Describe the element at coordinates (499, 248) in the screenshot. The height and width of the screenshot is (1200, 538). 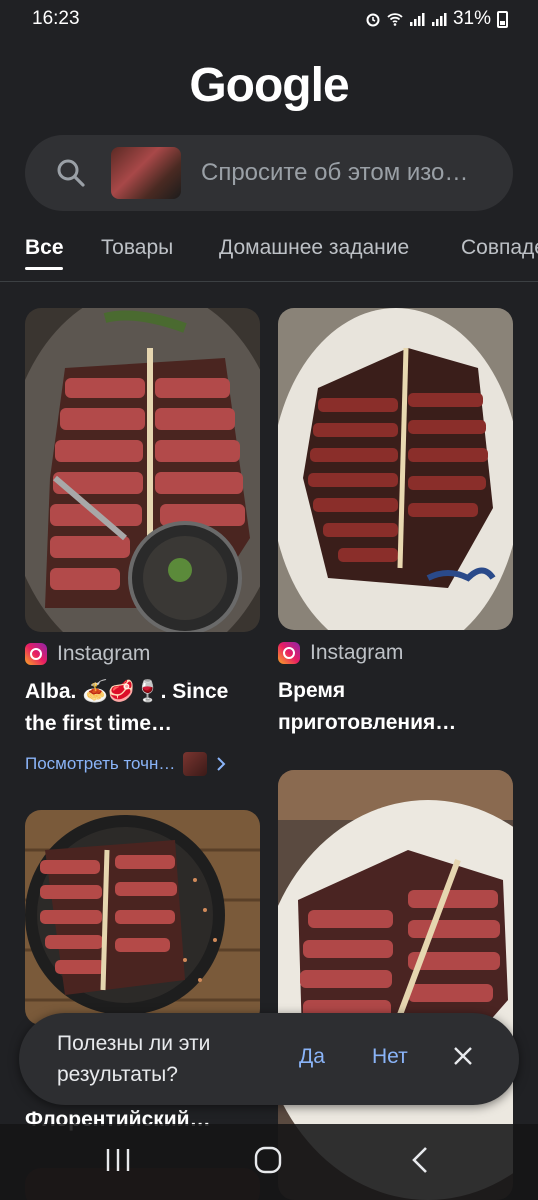
I see `tab-matches: Совпадения` at that location.